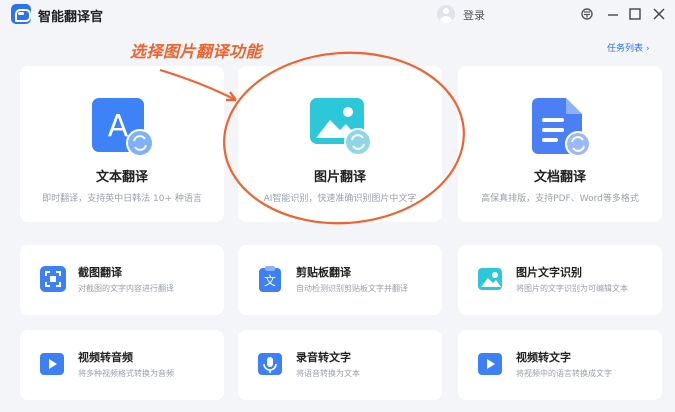 The width and height of the screenshot is (675, 412). Describe the element at coordinates (560, 365) in the screenshot. I see `video-to-text-card: 视频转文字 将视频中的语言转换成文字` at that location.